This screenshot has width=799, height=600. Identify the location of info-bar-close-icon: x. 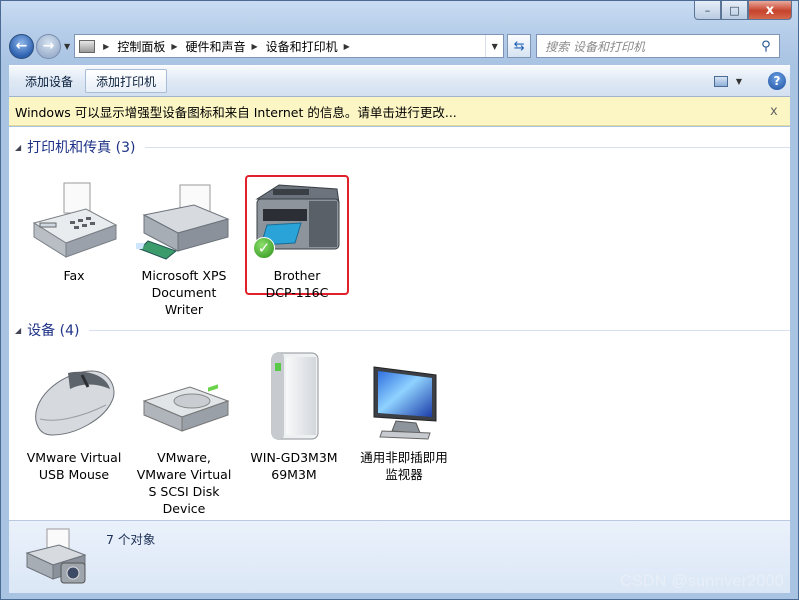
(780, 111).